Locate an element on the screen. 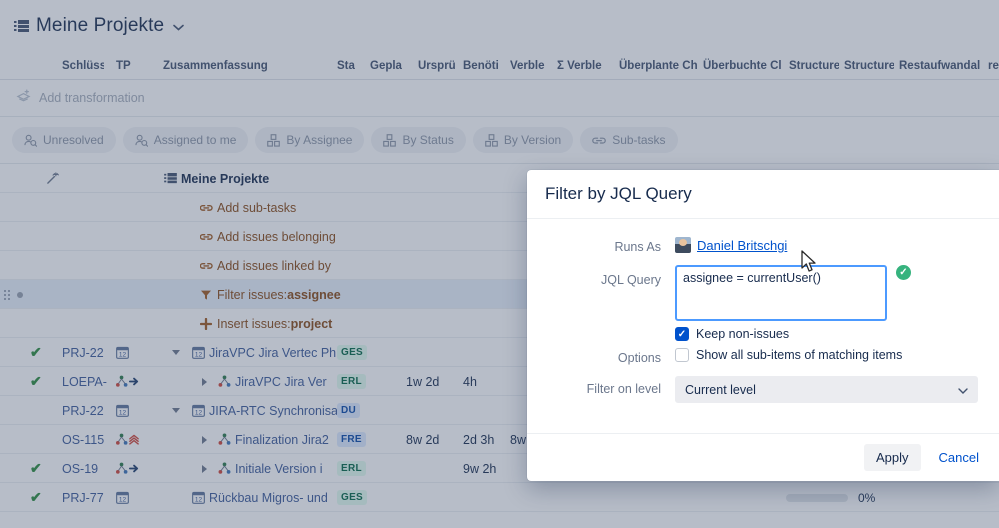 This screenshot has width=999, height=528. dialog-title: Filter by JQL Query is located at coordinates (618, 193).